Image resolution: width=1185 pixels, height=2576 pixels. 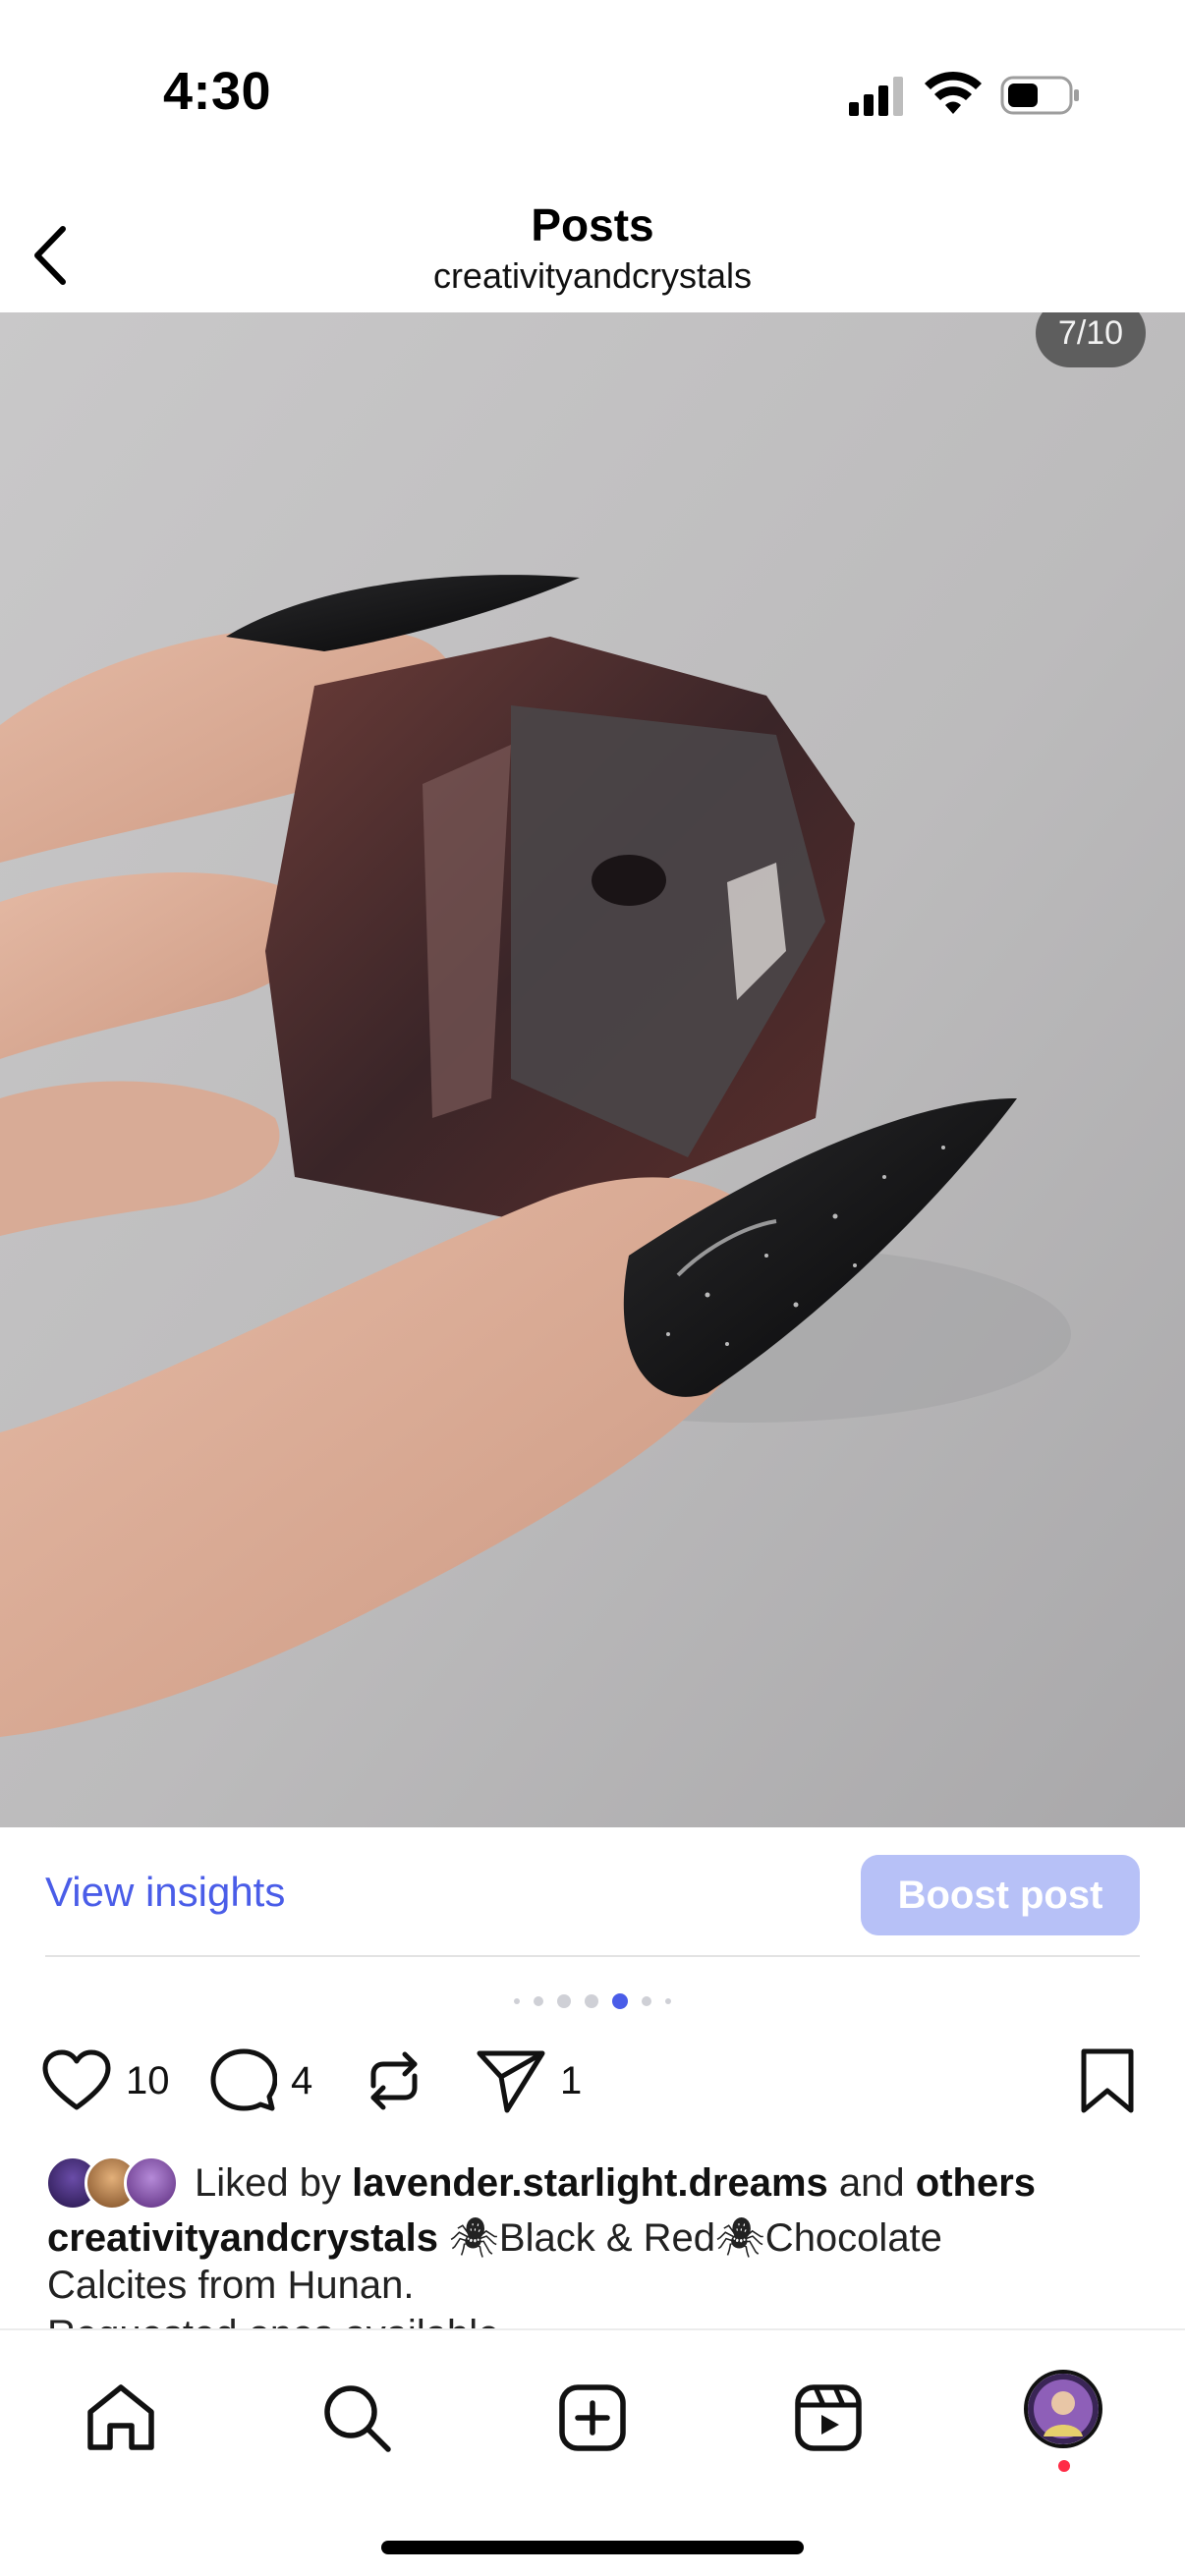 I want to click on photo-counter-badge: 7/10, so click(x=1091, y=339).